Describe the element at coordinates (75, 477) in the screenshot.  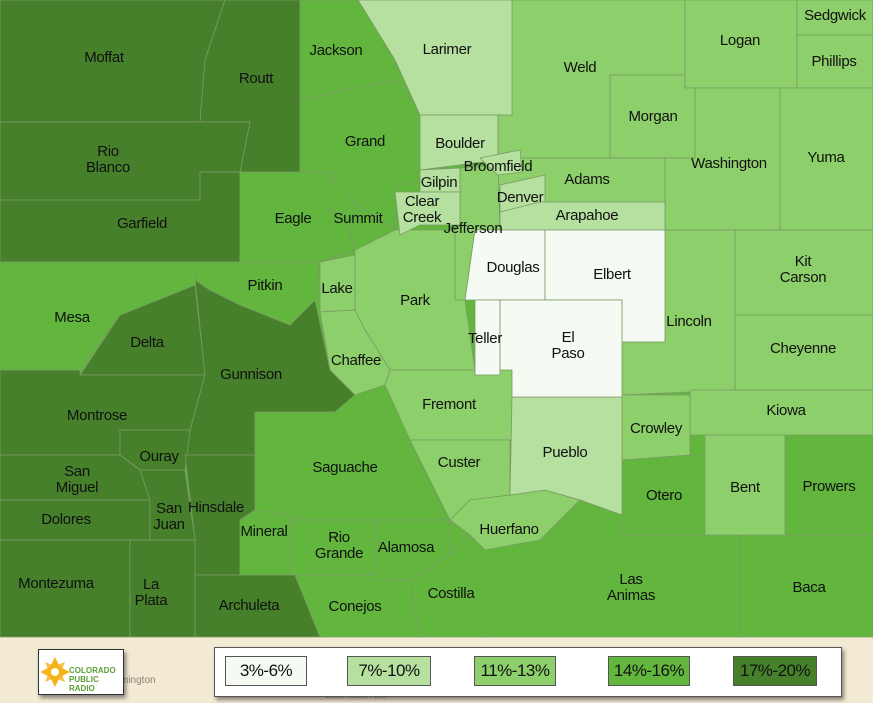
I see `county-san-miguel` at that location.